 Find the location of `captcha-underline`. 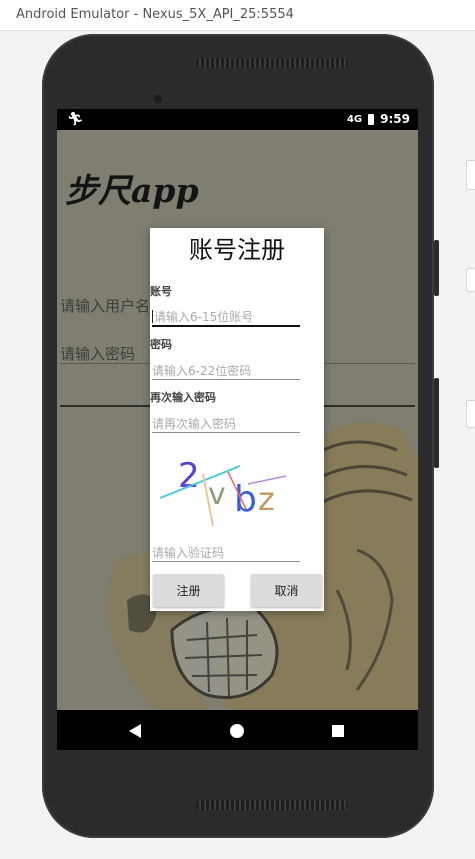

captcha-underline is located at coordinates (226, 561).